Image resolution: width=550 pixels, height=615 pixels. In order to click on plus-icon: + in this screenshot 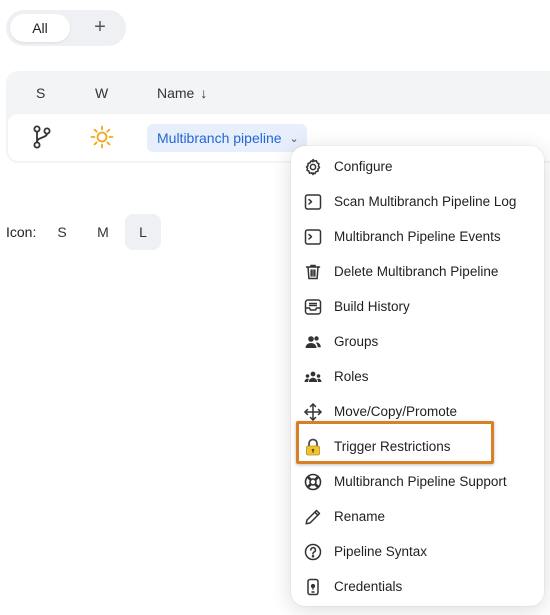, I will do `click(100, 27)`.